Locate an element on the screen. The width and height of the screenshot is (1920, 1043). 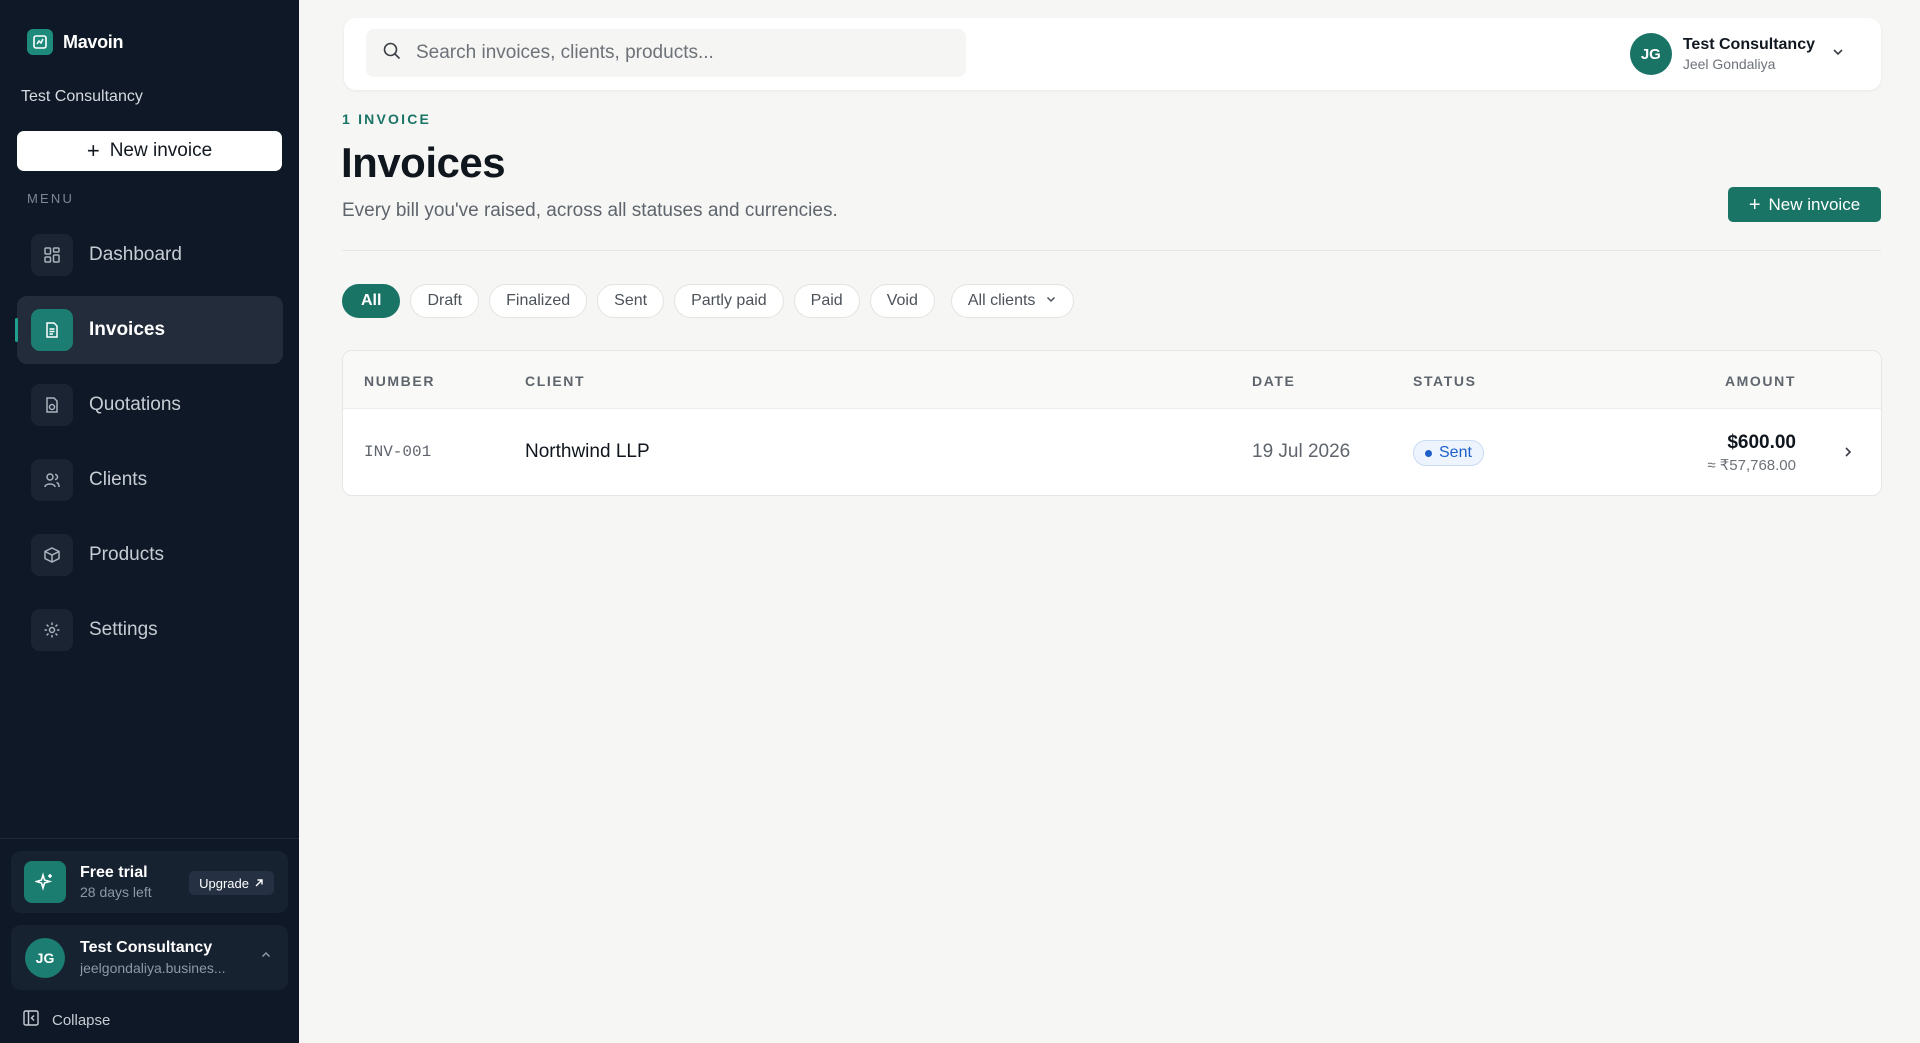
page-title: Invoices is located at coordinates (423, 162).